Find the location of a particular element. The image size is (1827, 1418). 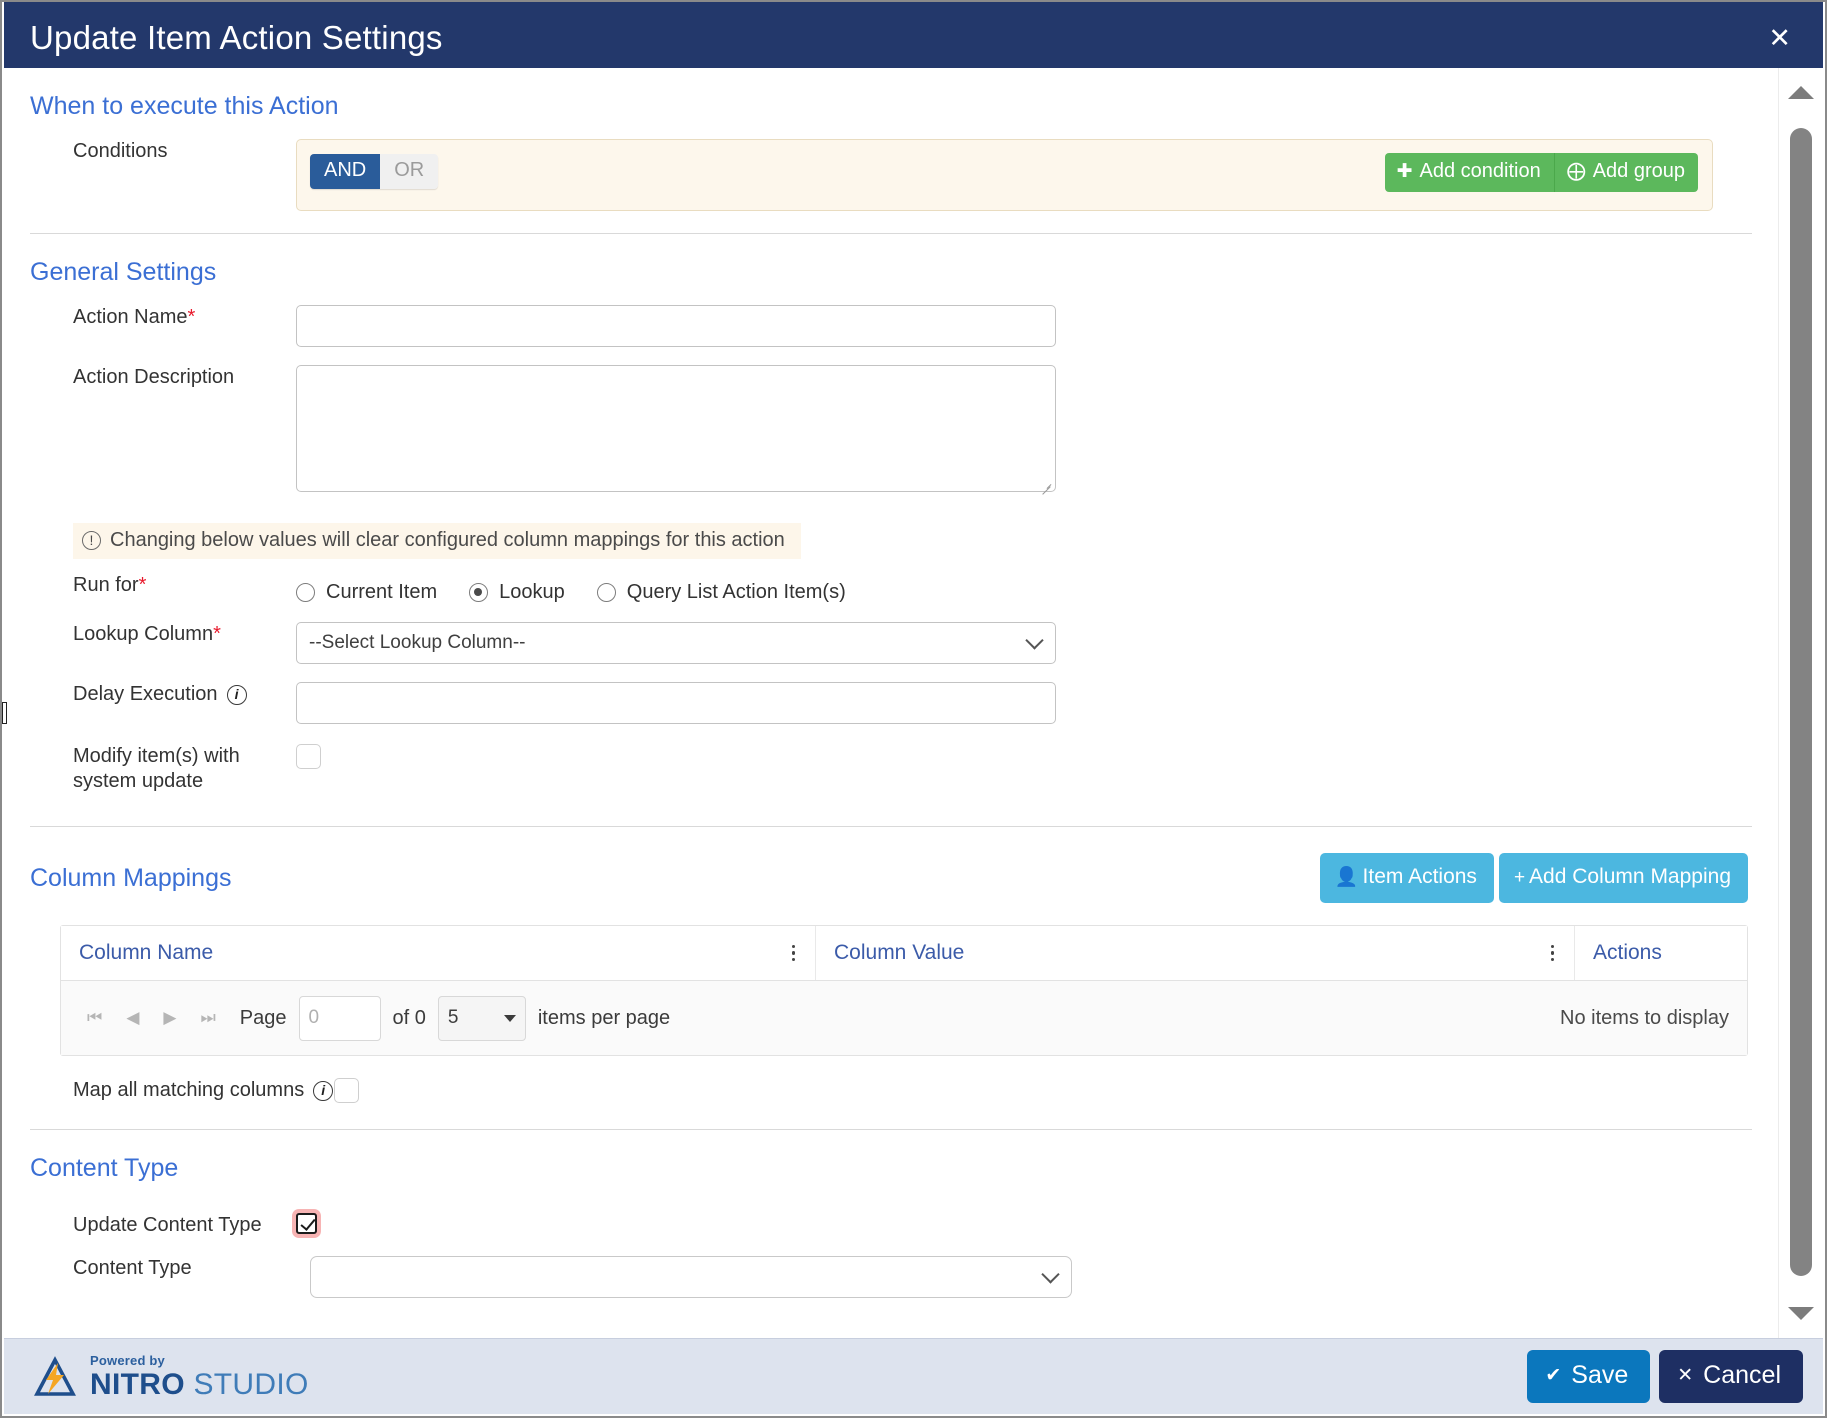

content-type-select is located at coordinates (691, 1277).